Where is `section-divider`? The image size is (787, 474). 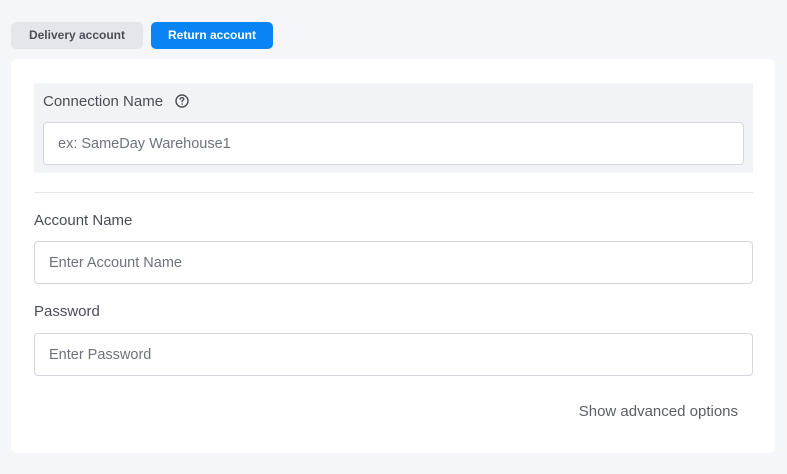 section-divider is located at coordinates (393, 192).